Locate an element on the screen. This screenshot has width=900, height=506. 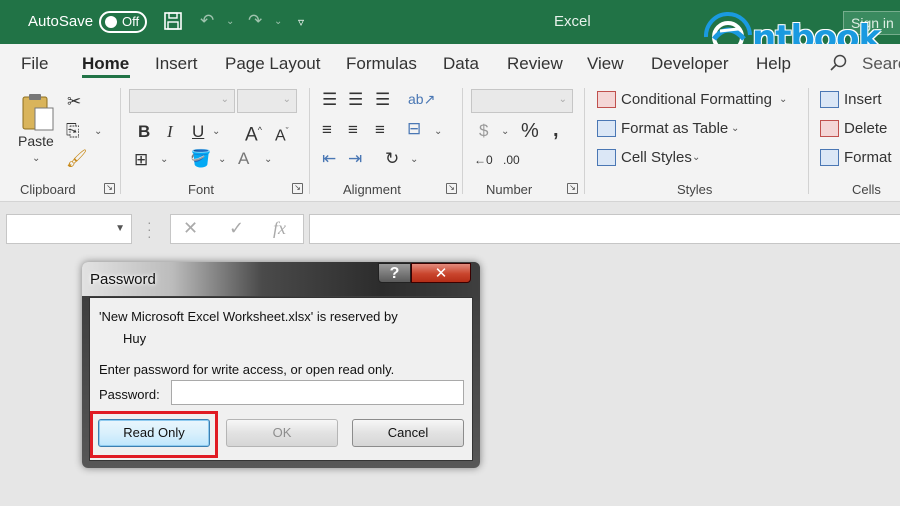
align-top-icon: ☰ is located at coordinates (329, 100).